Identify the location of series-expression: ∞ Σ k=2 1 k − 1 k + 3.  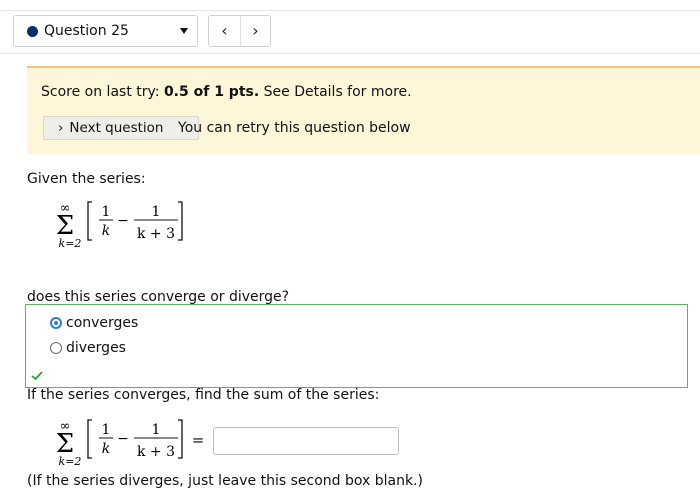
(119, 225).